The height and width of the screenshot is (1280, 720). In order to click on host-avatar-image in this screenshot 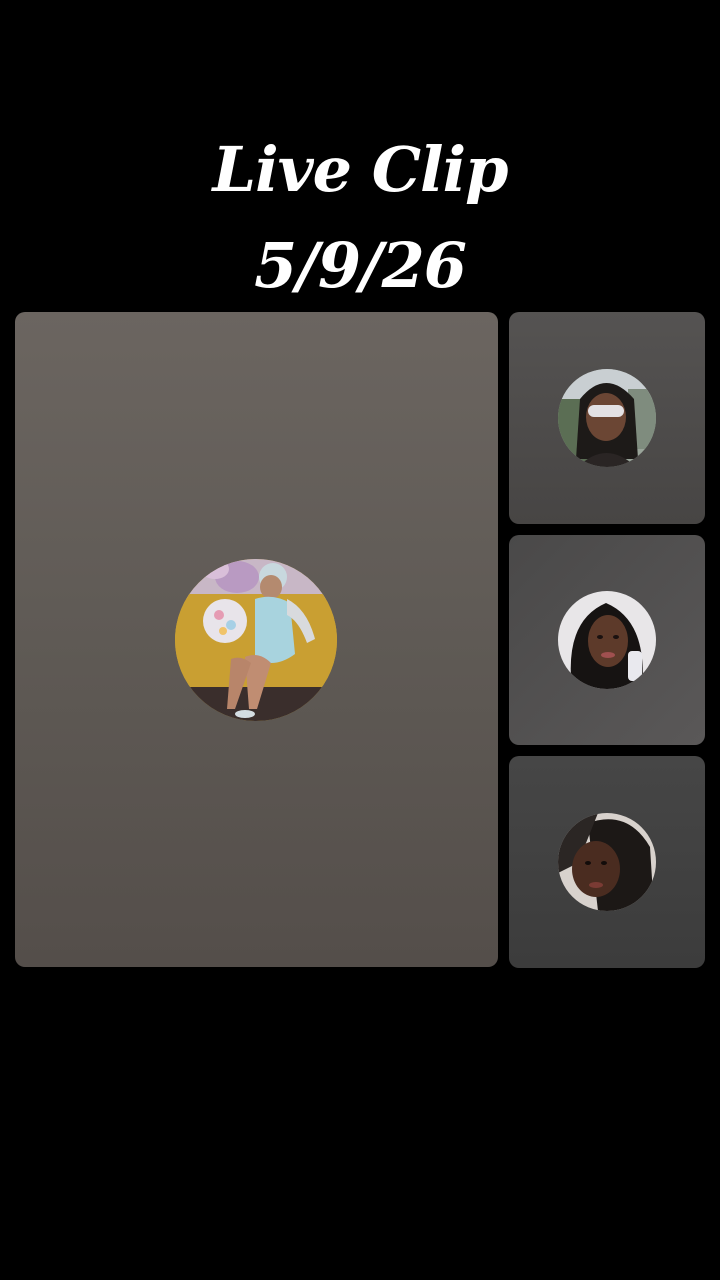, I will do `click(256, 640)`.